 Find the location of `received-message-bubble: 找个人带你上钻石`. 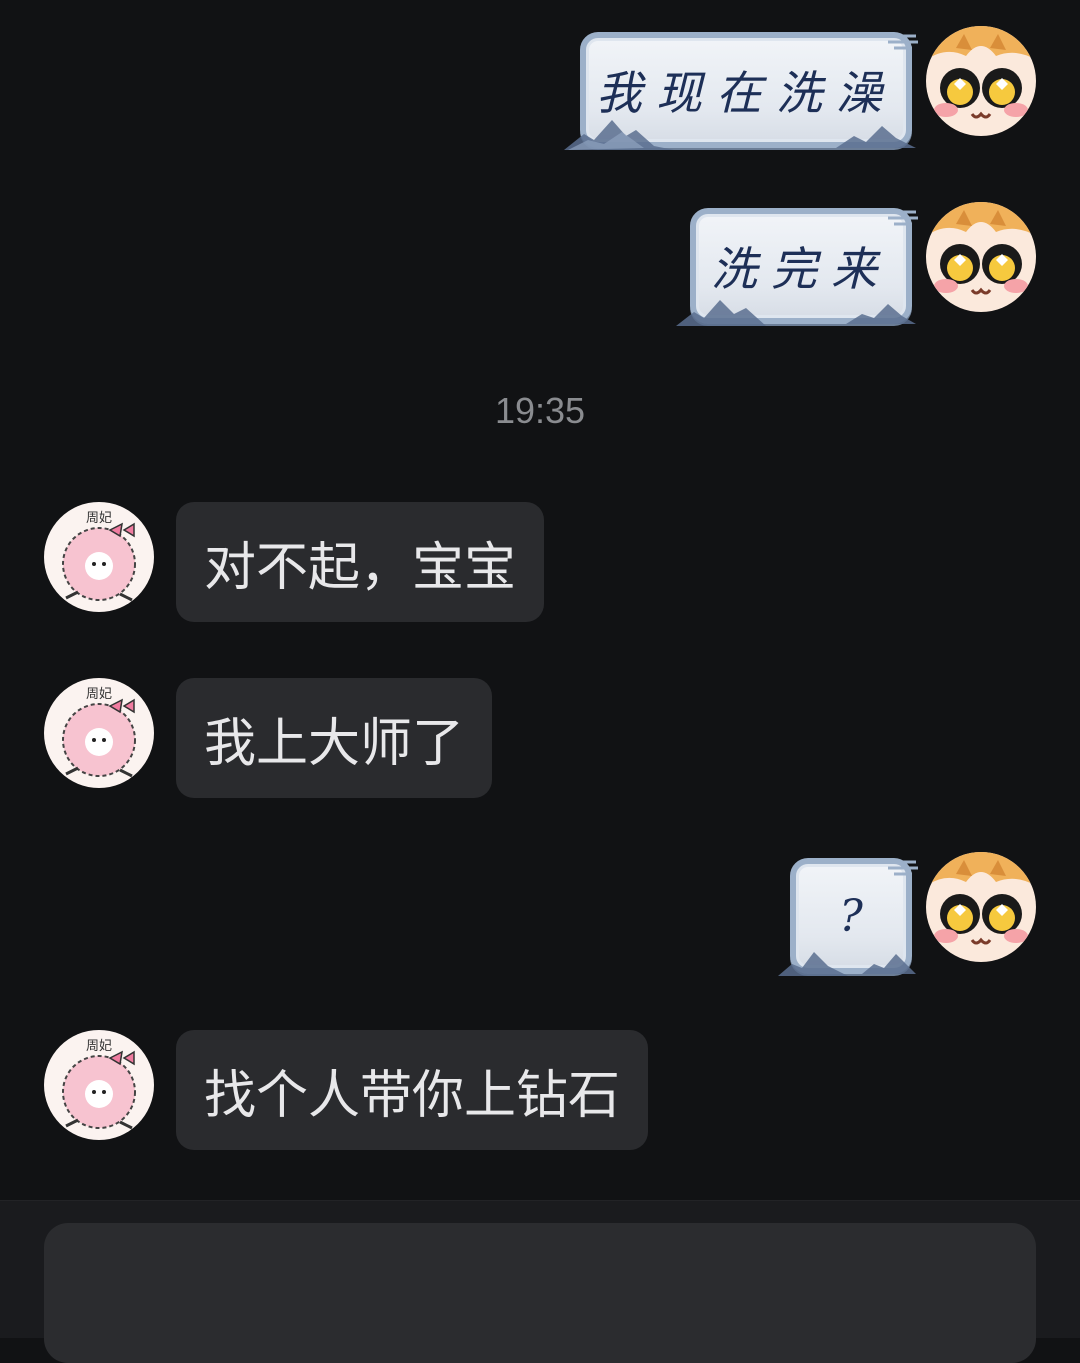

received-message-bubble: 找个人带你上钻石 is located at coordinates (412, 1090).